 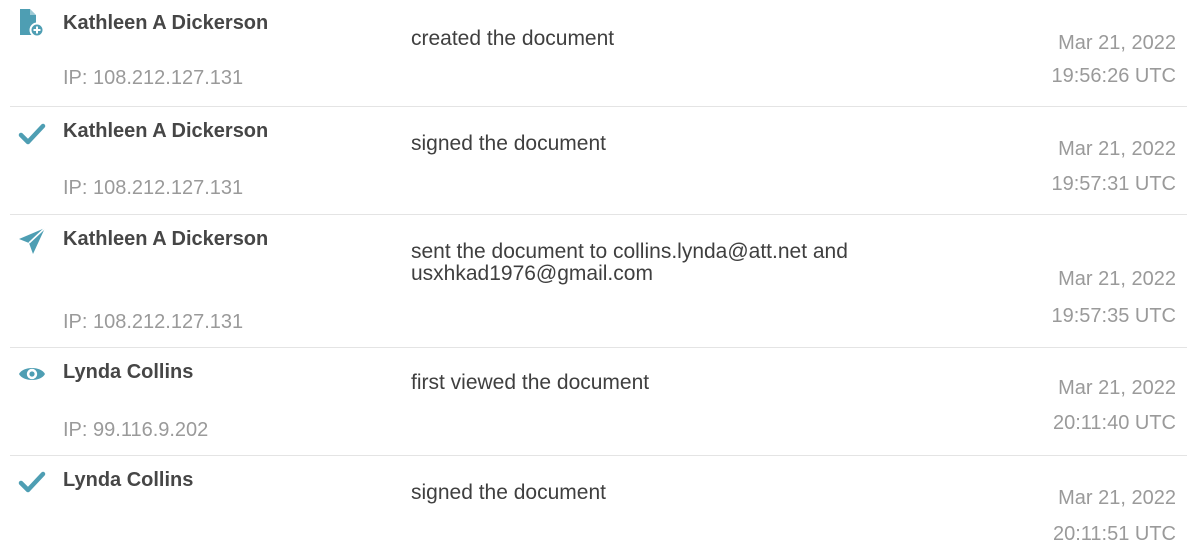 What do you see at coordinates (32, 374) in the screenshot?
I see `eye-icon` at bounding box center [32, 374].